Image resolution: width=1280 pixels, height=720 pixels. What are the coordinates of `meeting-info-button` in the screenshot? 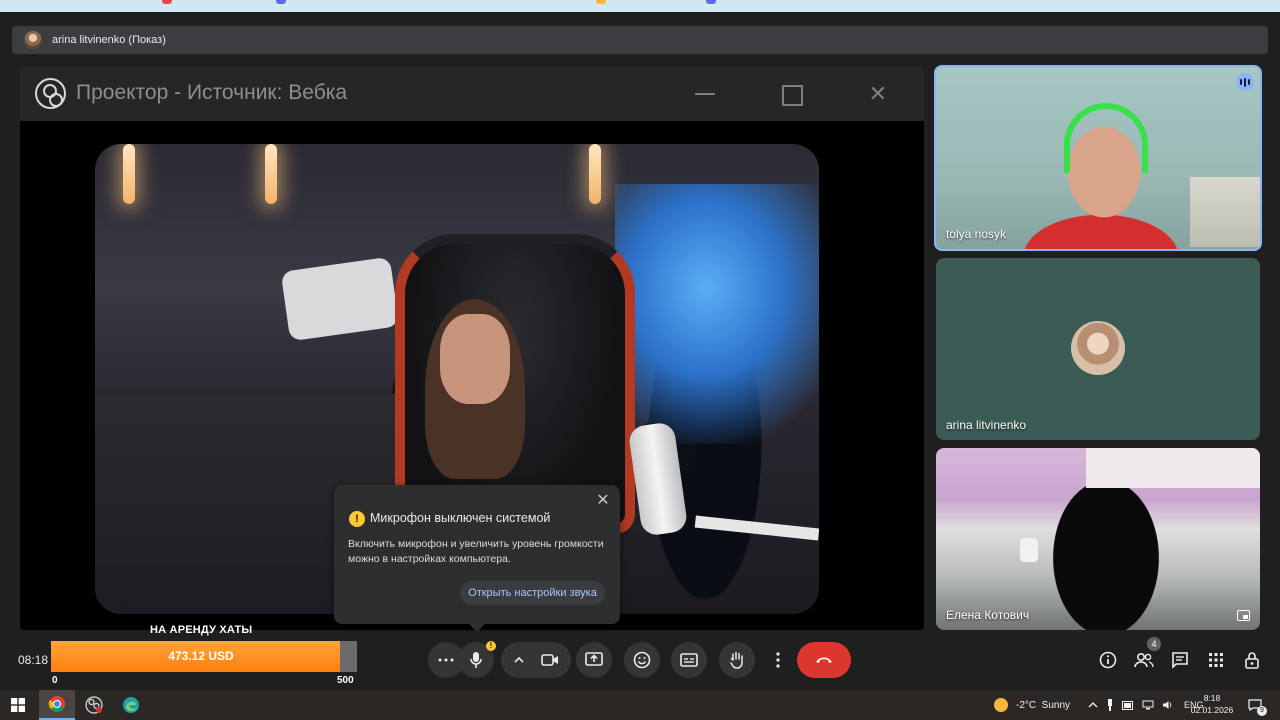 It's located at (1108, 660).